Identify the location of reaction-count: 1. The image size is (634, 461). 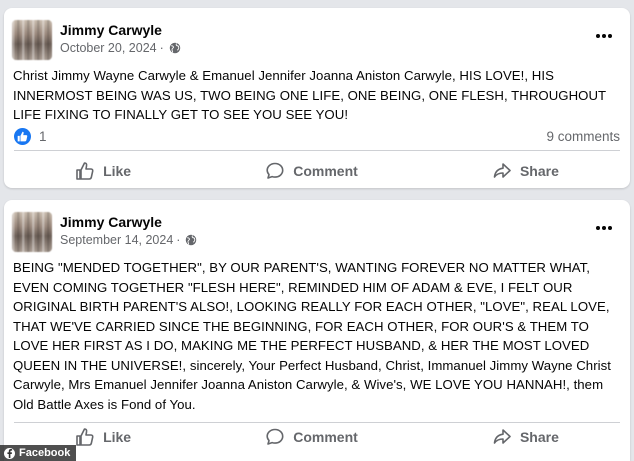
(43, 136).